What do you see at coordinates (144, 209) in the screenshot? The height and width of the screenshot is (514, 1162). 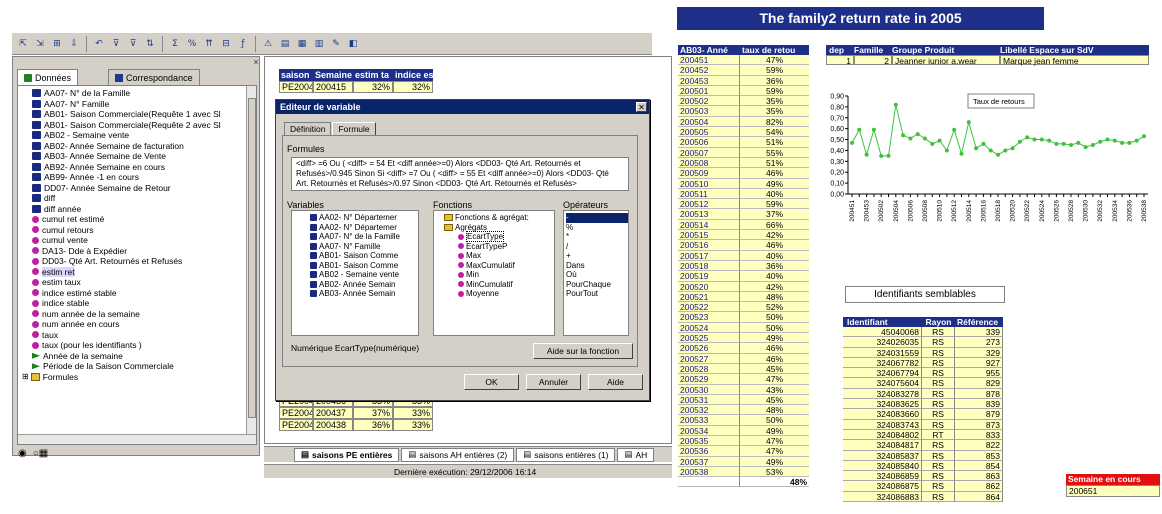 I see `tree-item: diff année` at bounding box center [144, 209].